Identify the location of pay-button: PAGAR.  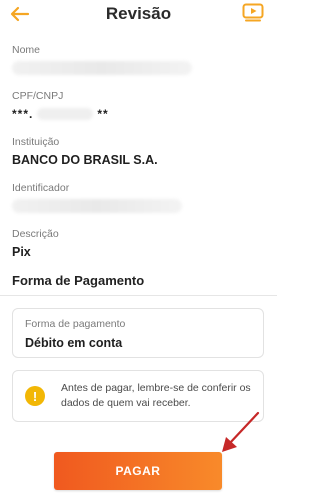
(138, 471).